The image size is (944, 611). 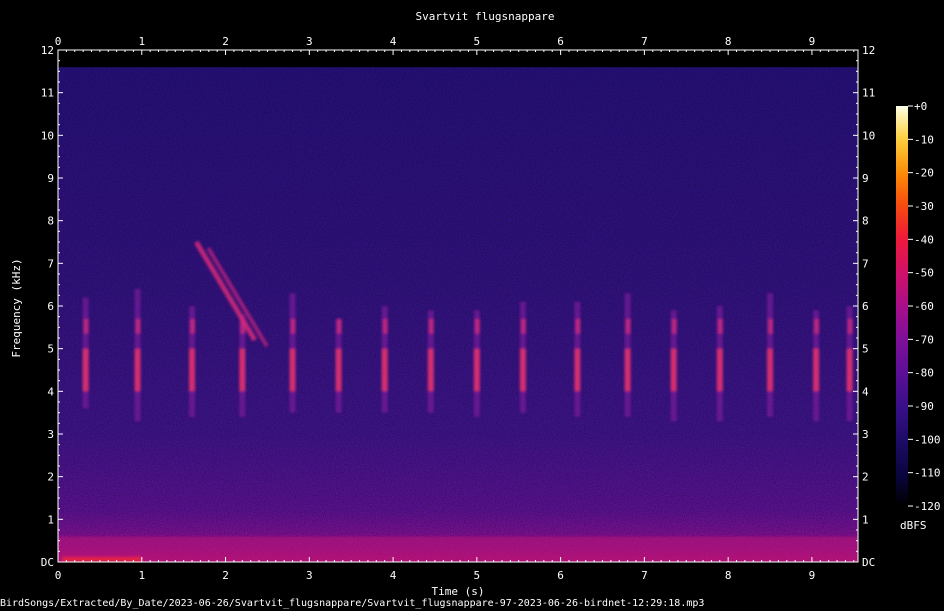 I want to click on y-tick-label-right: 12, so click(x=868, y=50).